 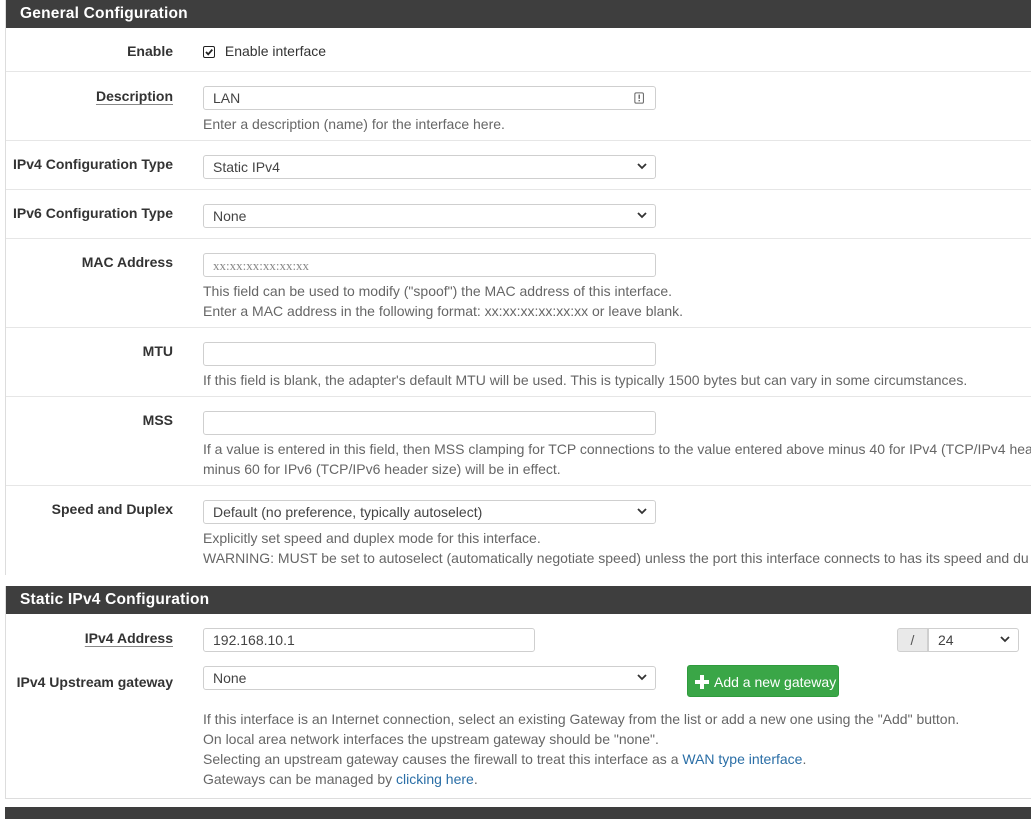 What do you see at coordinates (429, 216) in the screenshot?
I see `ipv6-type-select: None` at bounding box center [429, 216].